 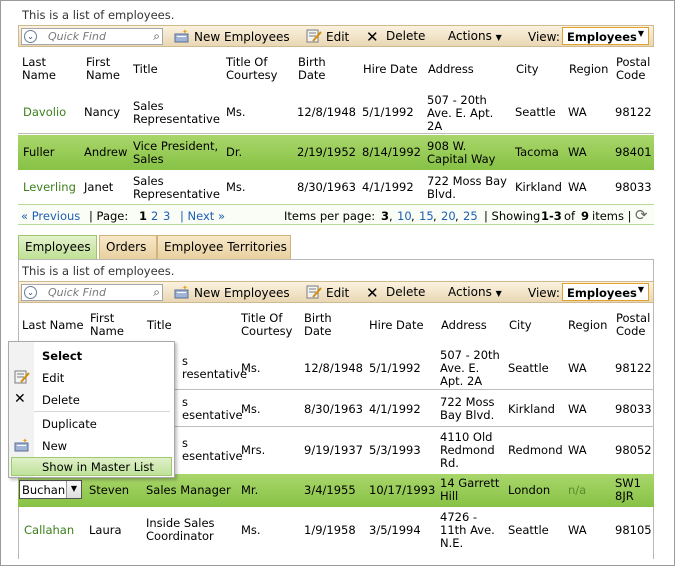 What do you see at coordinates (426, 216) in the screenshot?
I see `items-per-page-option: 15` at bounding box center [426, 216].